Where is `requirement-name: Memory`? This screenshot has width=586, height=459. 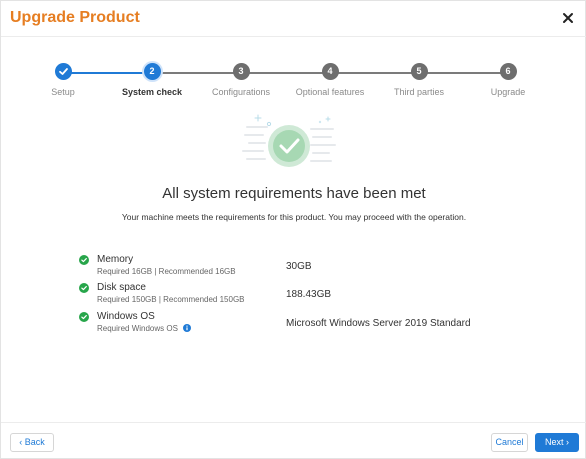 requirement-name: Memory is located at coordinates (115, 259).